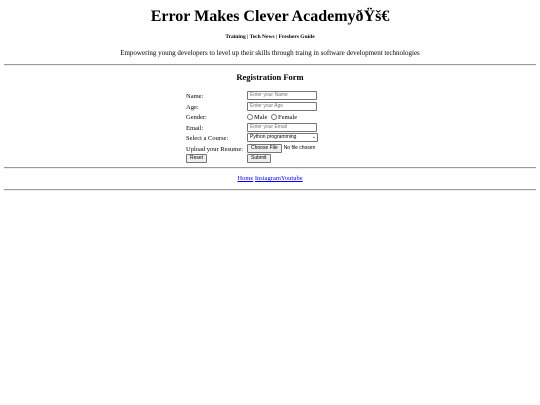 Image resolution: width=540 pixels, height=405 pixels. Describe the element at coordinates (313, 137) in the screenshot. I see `chevron-down-icon: ⌄` at that location.